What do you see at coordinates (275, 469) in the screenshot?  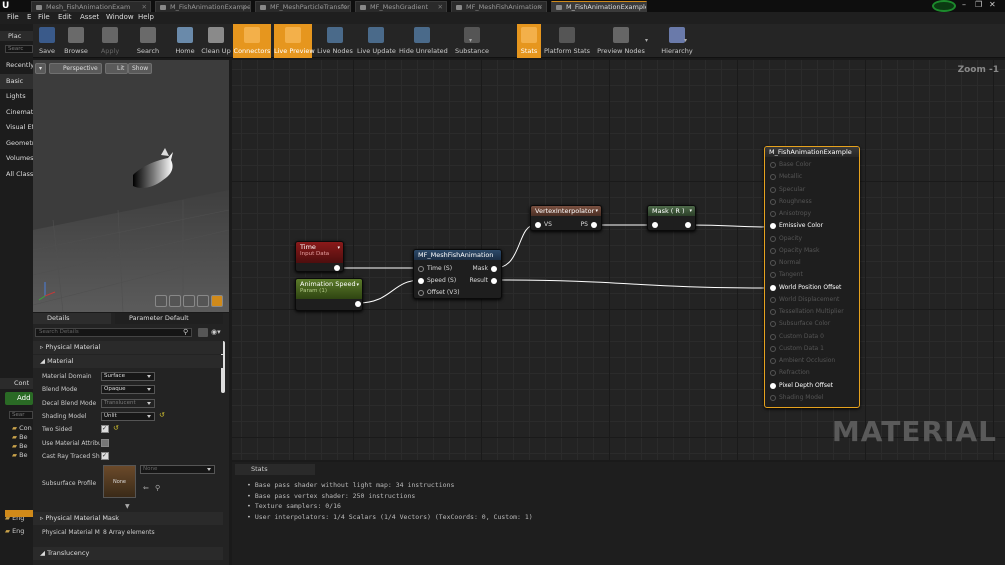 I see `stats-tab: Stats` at bounding box center [275, 469].